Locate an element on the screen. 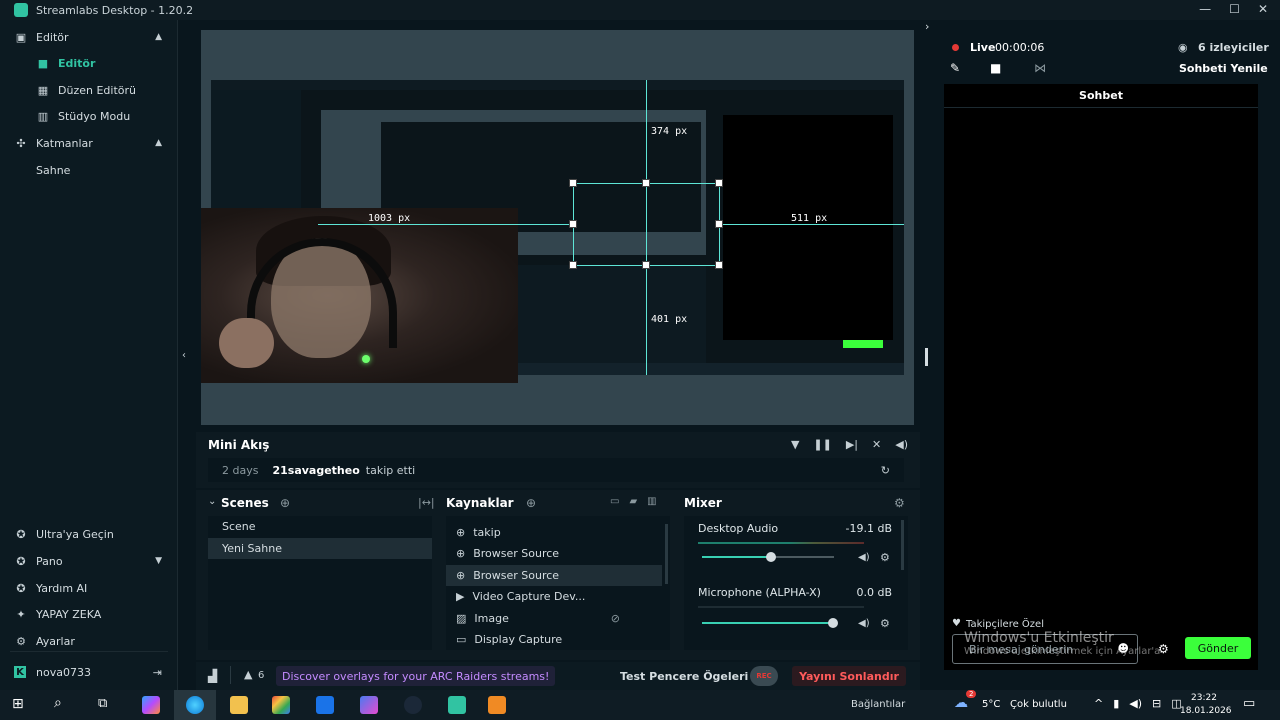  tray-chevron-icon: ^ is located at coordinates (1098, 703).